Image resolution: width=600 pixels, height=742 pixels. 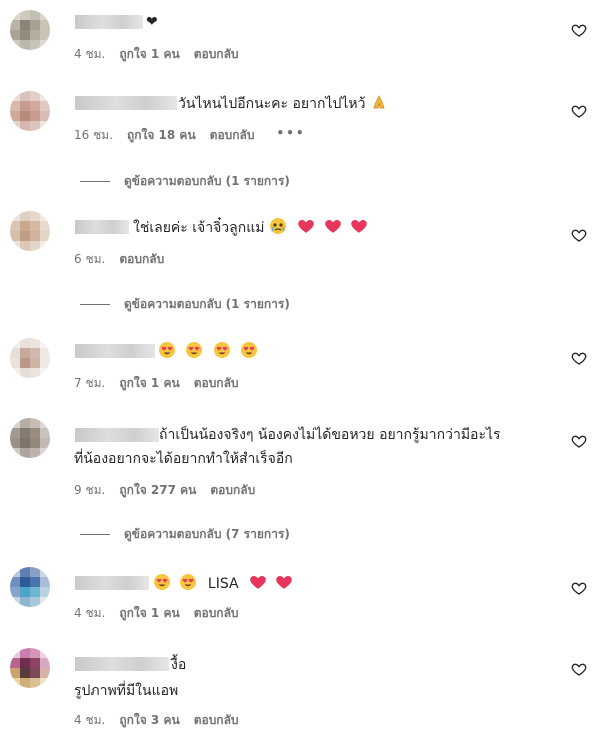 I want to click on likes-count: ถูกใจ 18 คน, so click(x=161, y=135).